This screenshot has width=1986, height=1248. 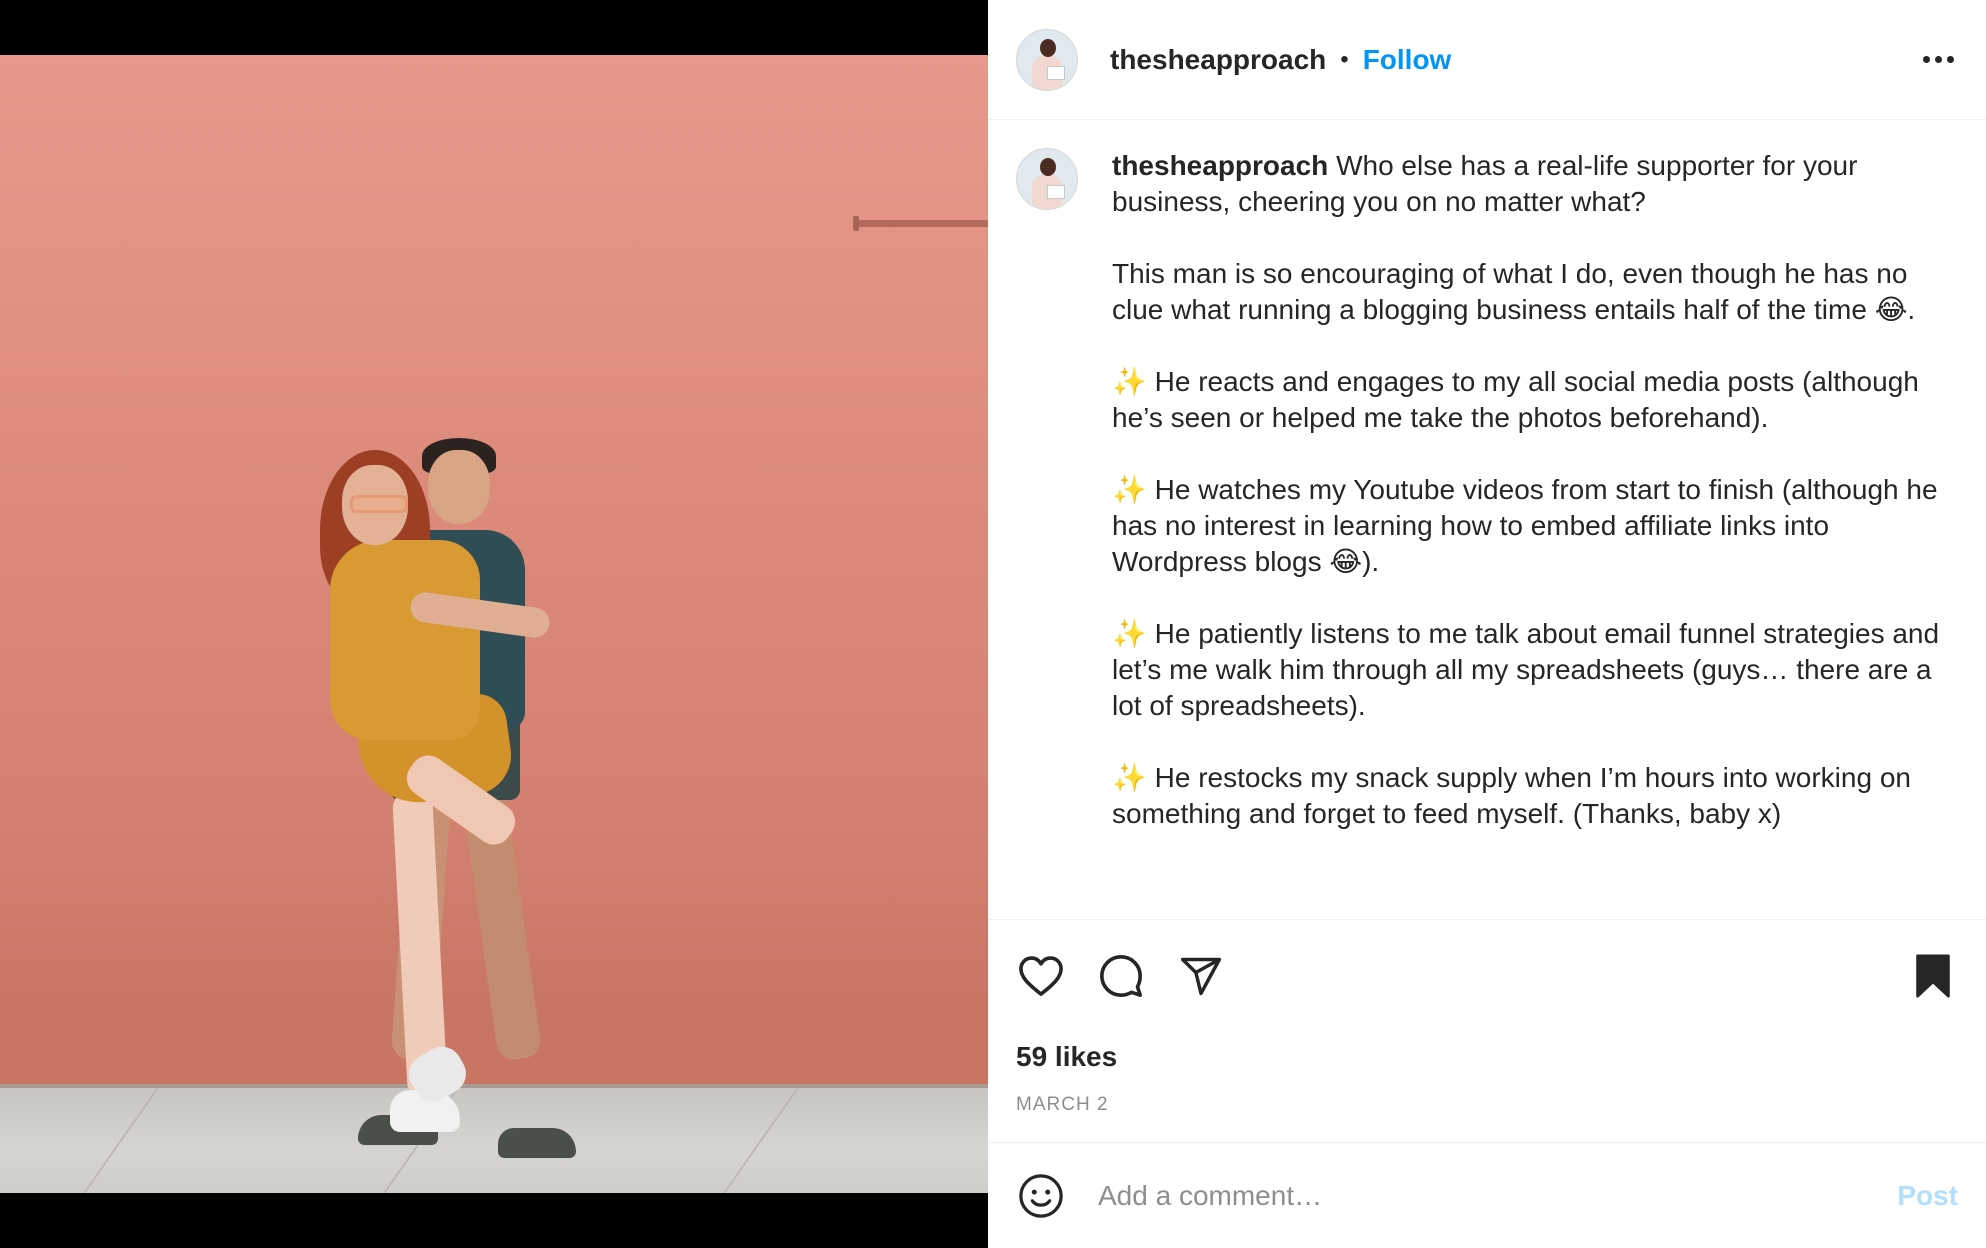 I want to click on post-actions, so click(x=1487, y=976).